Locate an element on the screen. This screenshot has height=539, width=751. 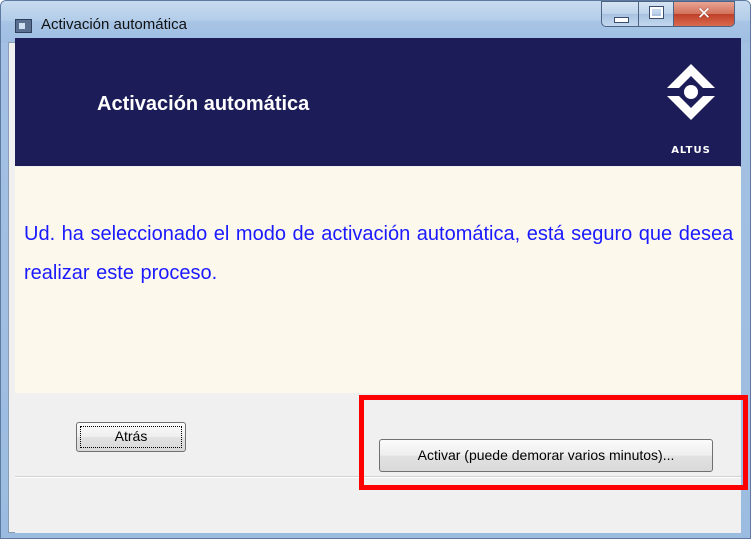
altus-logo: ALTUS is located at coordinates (691, 110).